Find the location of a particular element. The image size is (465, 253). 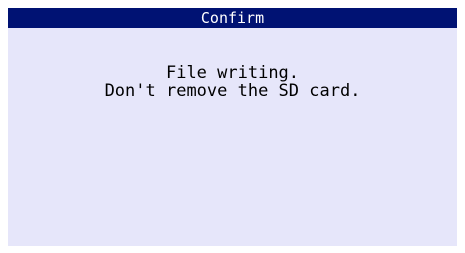

dialog-message: File writing. Don't remove the SD card. is located at coordinates (232, 82).